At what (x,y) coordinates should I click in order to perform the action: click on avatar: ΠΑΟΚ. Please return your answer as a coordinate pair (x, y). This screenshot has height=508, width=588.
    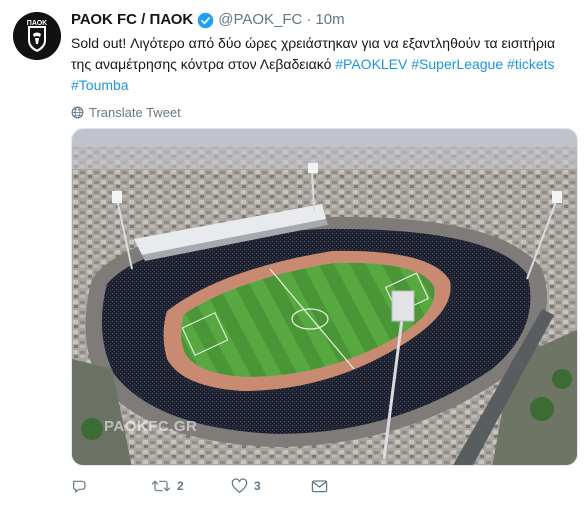
    Looking at the image, I should click on (37, 36).